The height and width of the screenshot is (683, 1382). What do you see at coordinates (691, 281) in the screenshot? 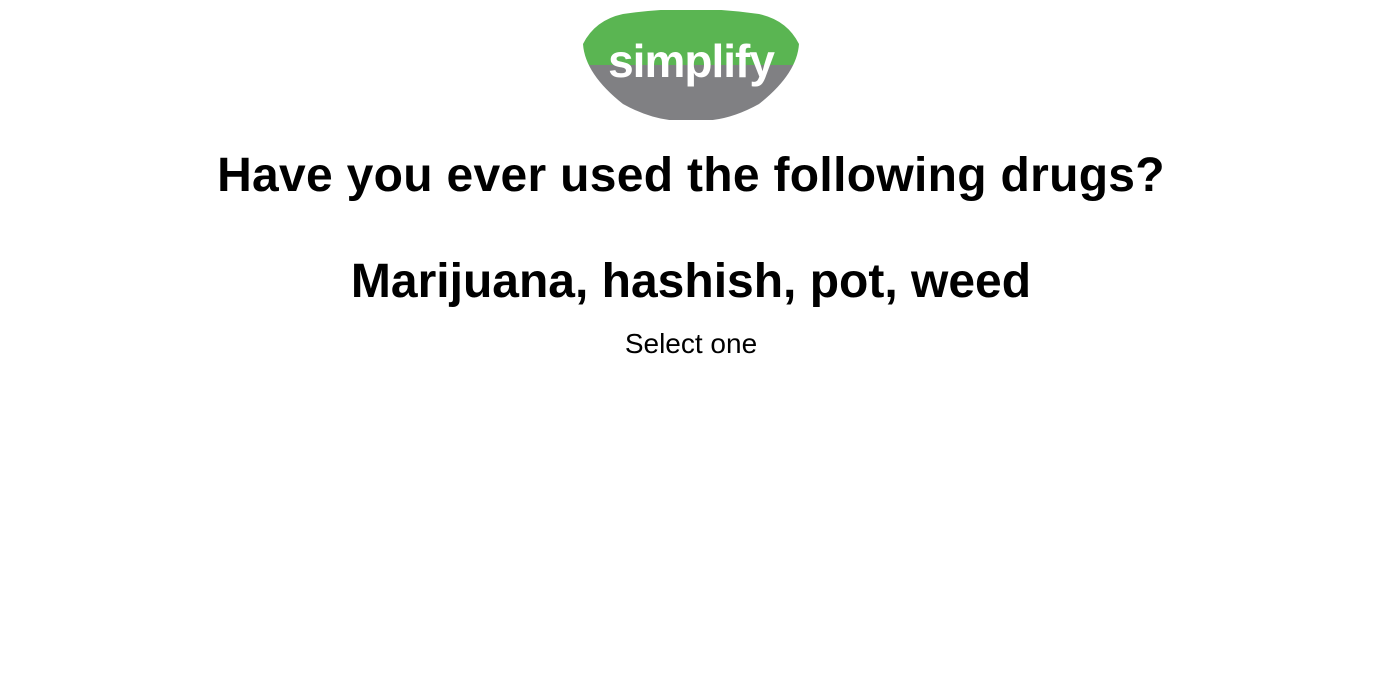
I see `drug-item-heading: Marijuana, hashish, pot, weed` at bounding box center [691, 281].